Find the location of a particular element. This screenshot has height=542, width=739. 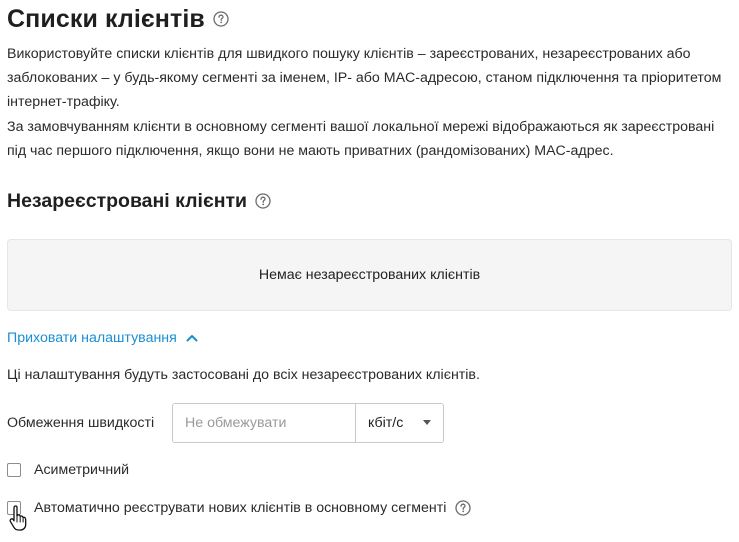

hide-settings-link: Приховати налаштування is located at coordinates (102, 338).